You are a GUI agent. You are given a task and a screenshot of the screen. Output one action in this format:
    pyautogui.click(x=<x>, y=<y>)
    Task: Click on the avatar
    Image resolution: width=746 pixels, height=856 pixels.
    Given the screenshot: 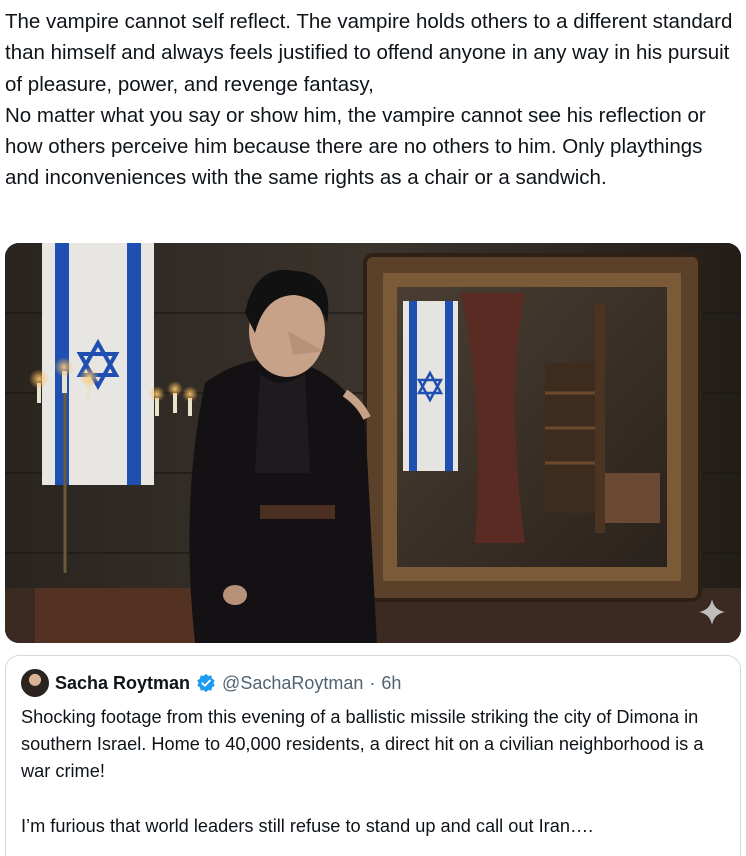 What is the action you would take?
    pyautogui.click(x=35, y=683)
    